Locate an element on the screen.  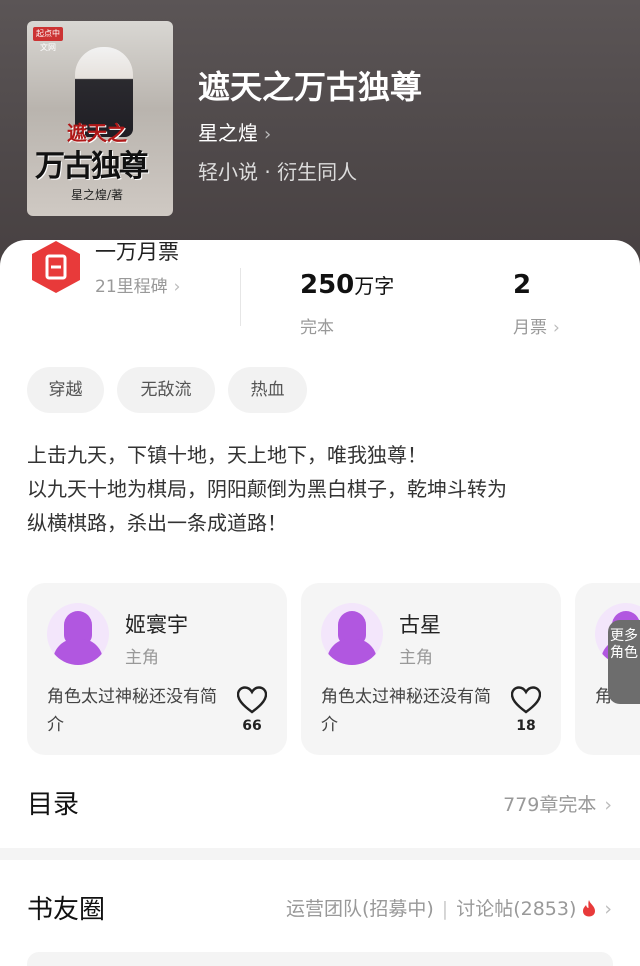
character-card: 古星 主角 角色太过神秘还没有简介 18 is located at coordinates (431, 669).